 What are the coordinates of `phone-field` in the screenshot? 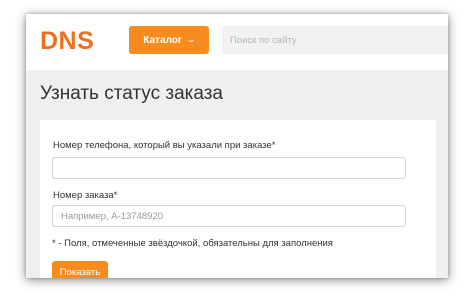 It's located at (229, 168).